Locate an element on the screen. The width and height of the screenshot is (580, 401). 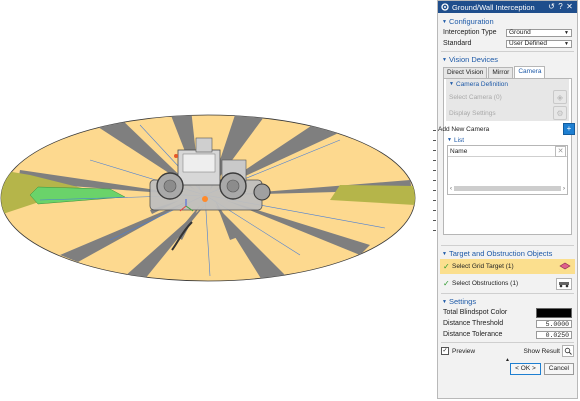
splitter is located at coordinates (434, 200).